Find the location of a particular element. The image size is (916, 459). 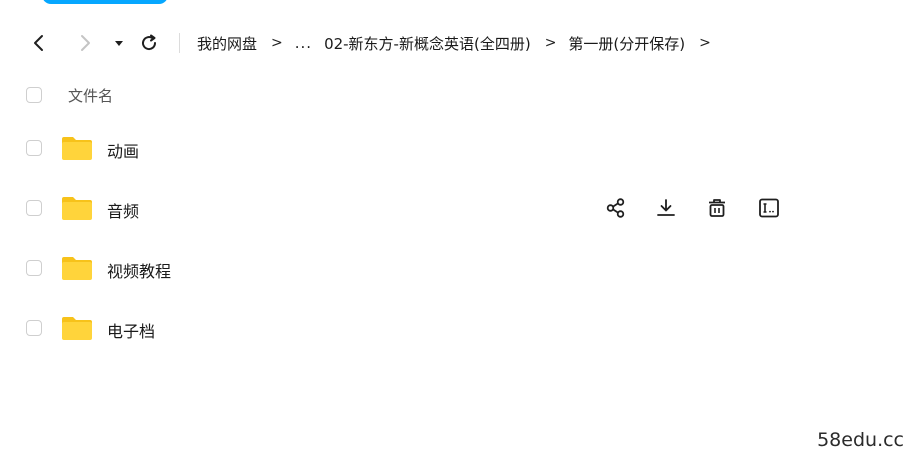

back-button is located at coordinates (39, 43).